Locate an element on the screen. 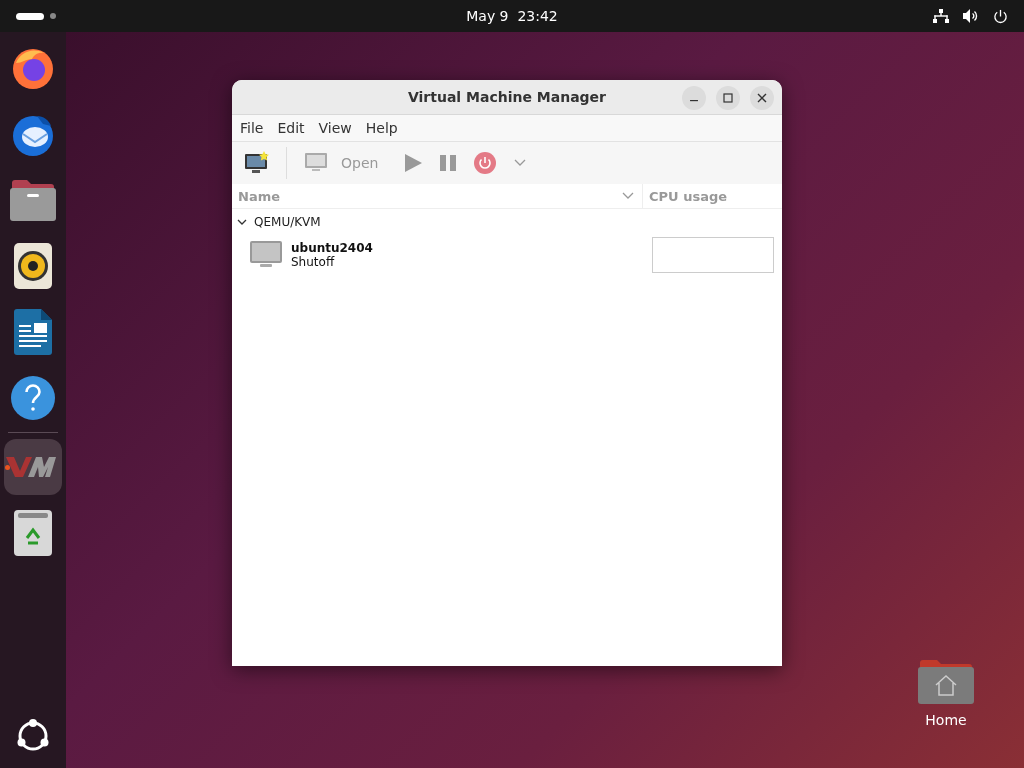 The image size is (1024, 768). close-icon is located at coordinates (762, 98).